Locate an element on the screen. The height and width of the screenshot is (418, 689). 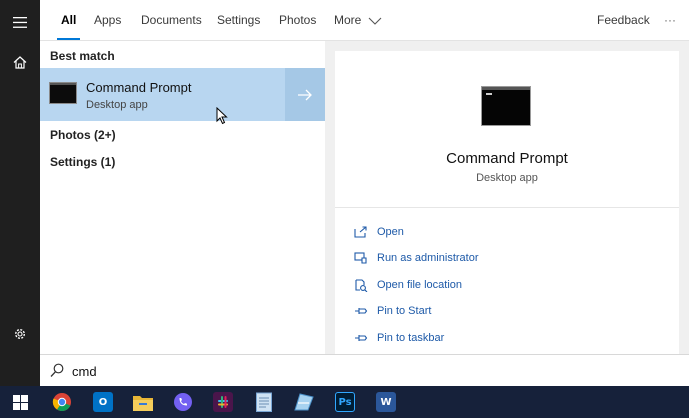
tab-more: More is located at coordinates (358, 20).